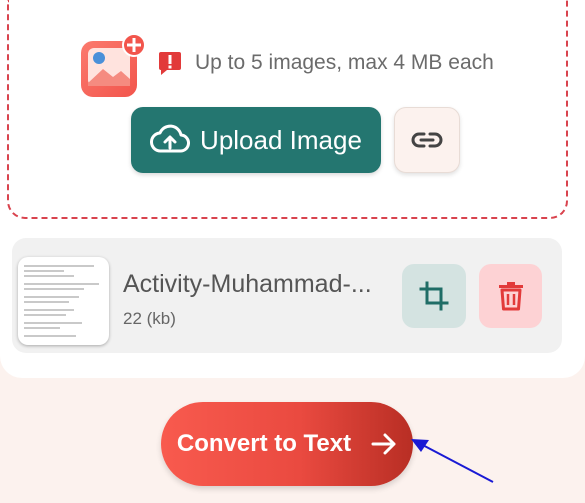 Image resolution: width=585 pixels, height=503 pixels. I want to click on convert-to-text-label: Convert to Text, so click(264, 443).